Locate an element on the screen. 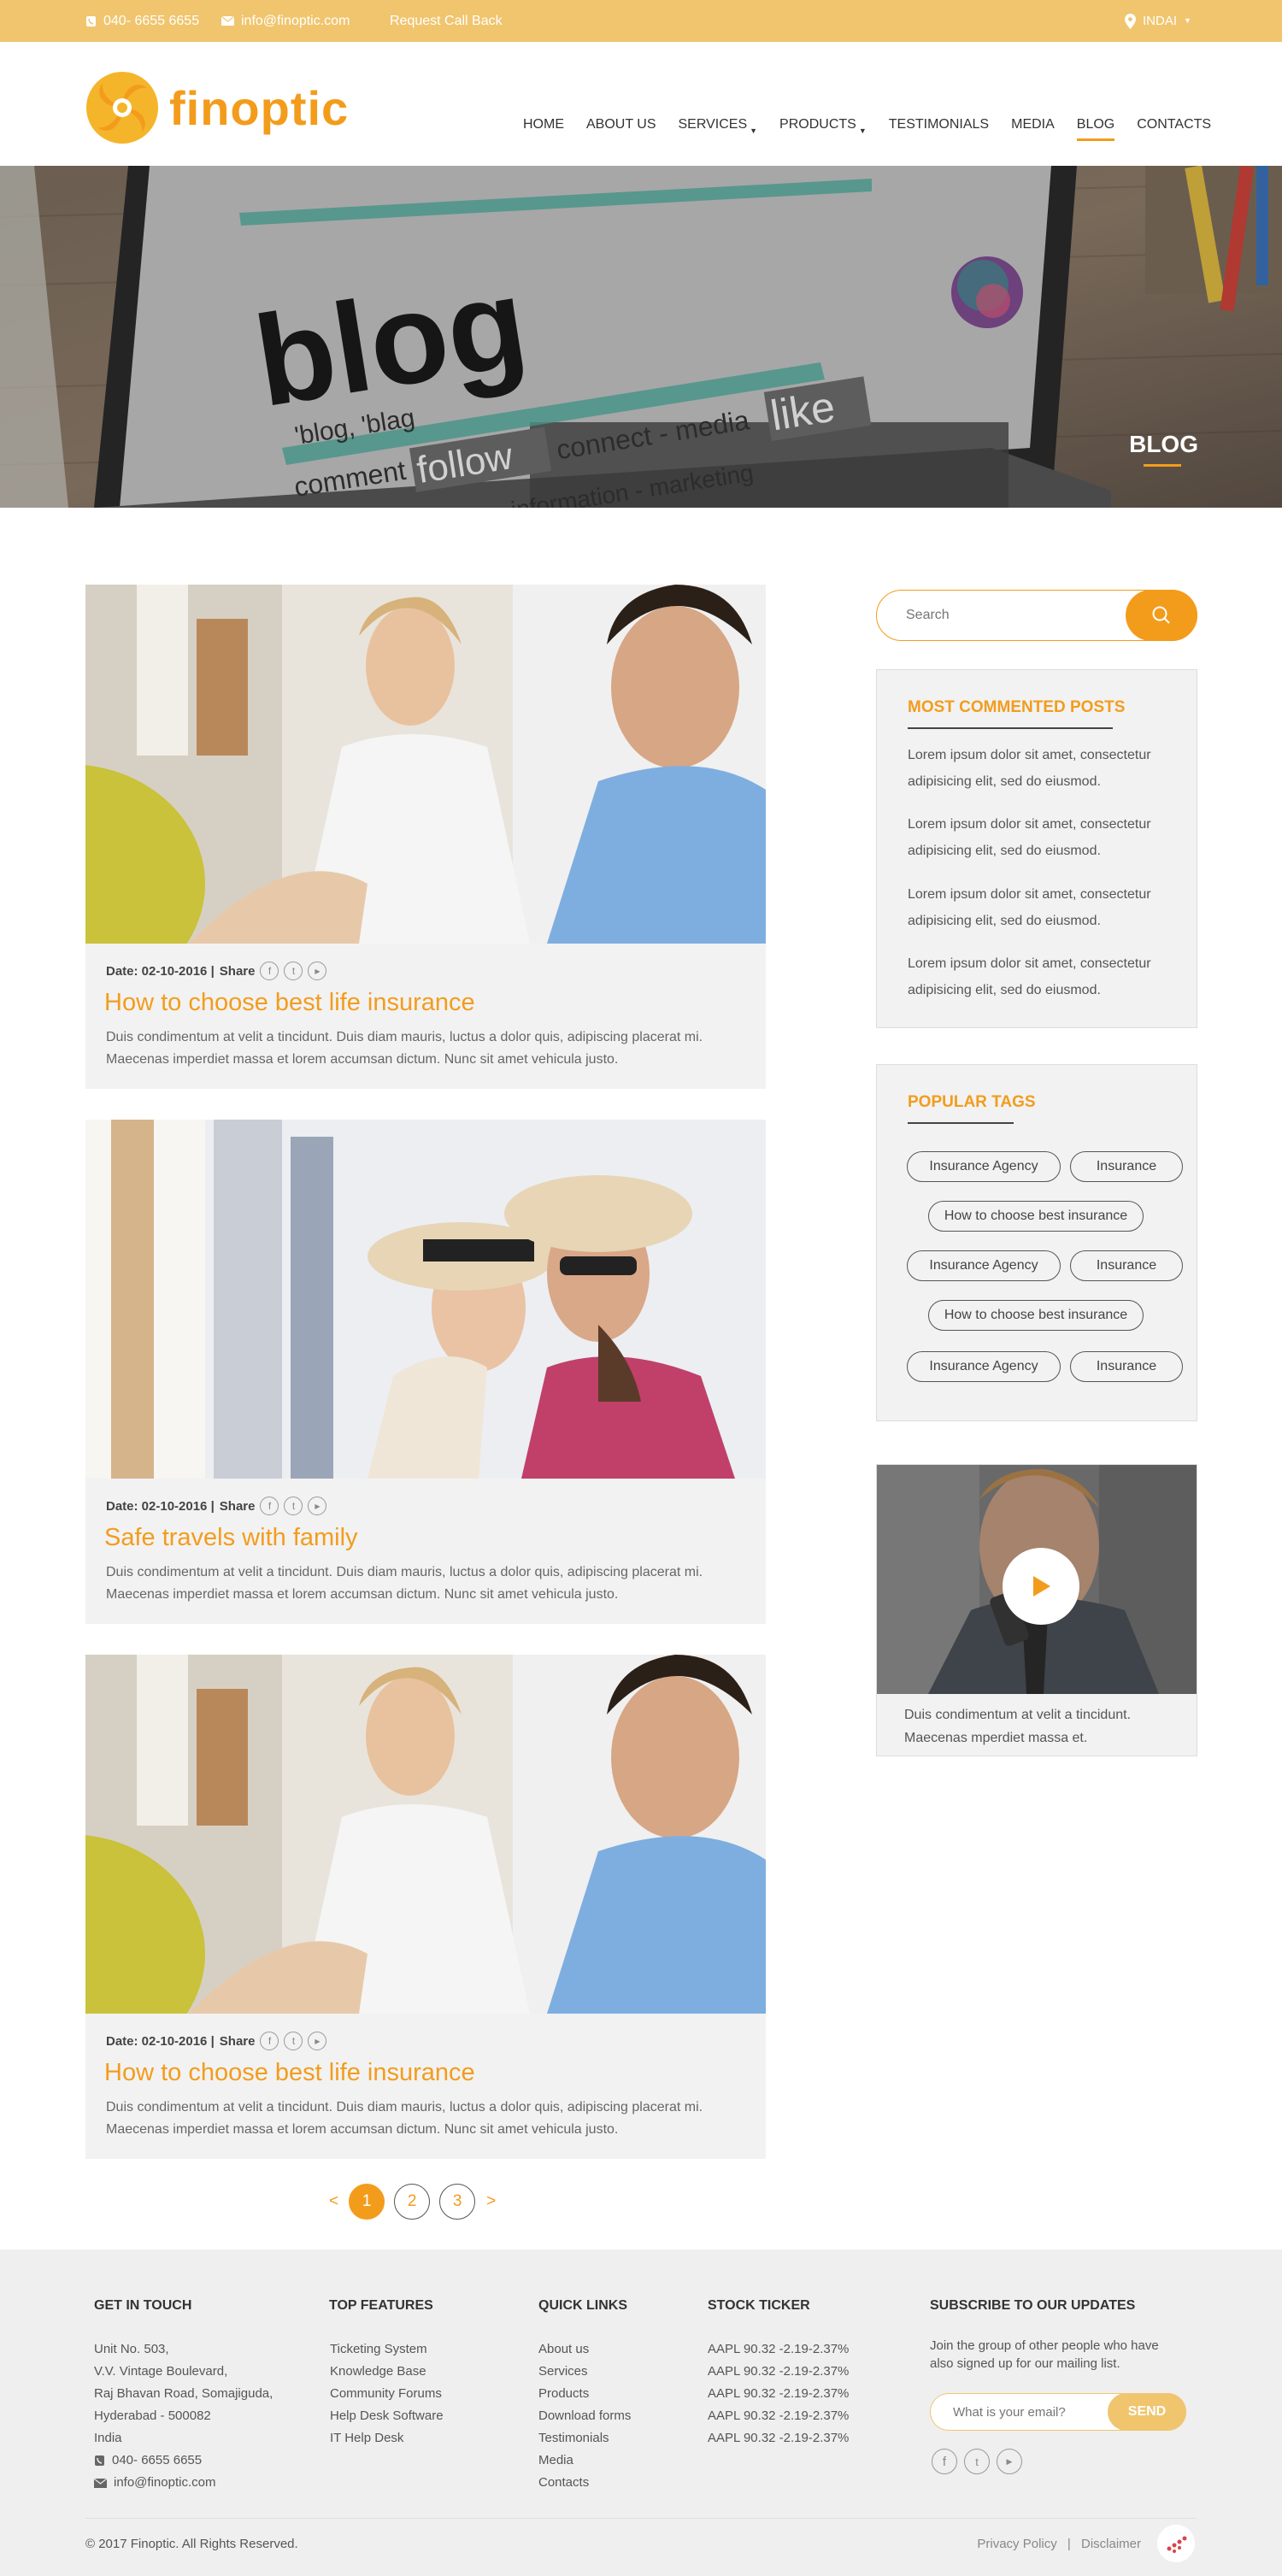  request-callback-link: Request Call Back is located at coordinates (447, 21).